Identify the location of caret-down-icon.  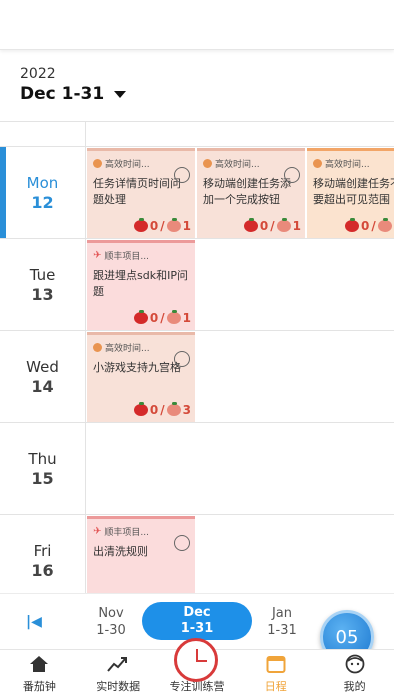
(120, 94).